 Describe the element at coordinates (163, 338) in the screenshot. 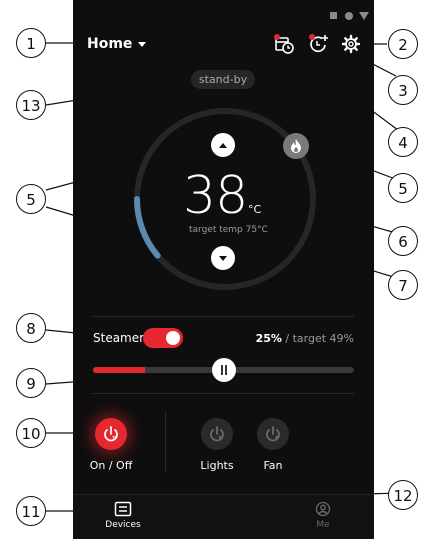

I see `steamer-toggle` at that location.